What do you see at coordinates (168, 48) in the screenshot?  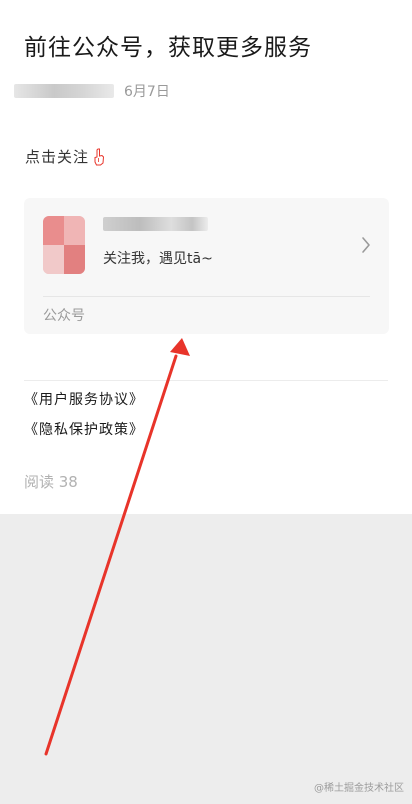 I see `article-title: 前往公众号，获取更多服务` at bounding box center [168, 48].